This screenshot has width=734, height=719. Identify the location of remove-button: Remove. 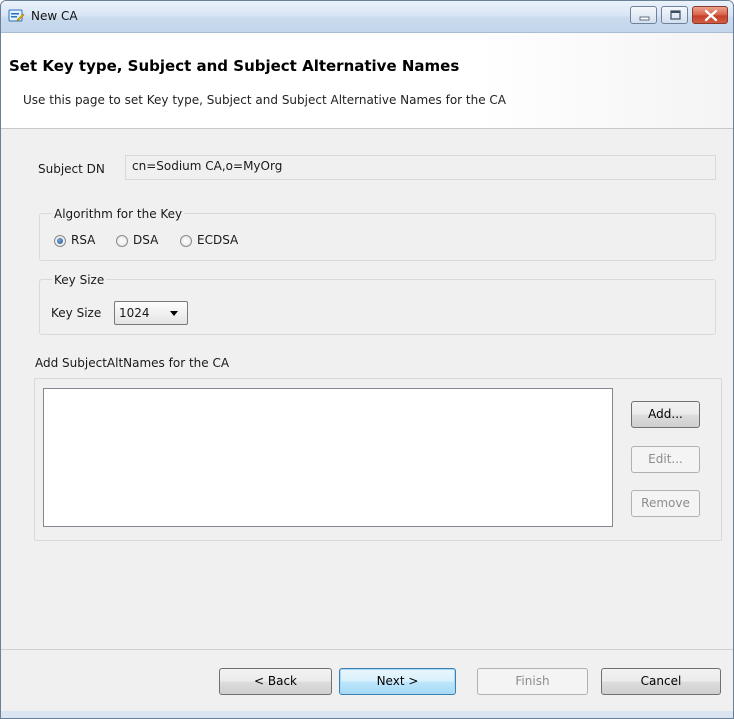
(665, 503).